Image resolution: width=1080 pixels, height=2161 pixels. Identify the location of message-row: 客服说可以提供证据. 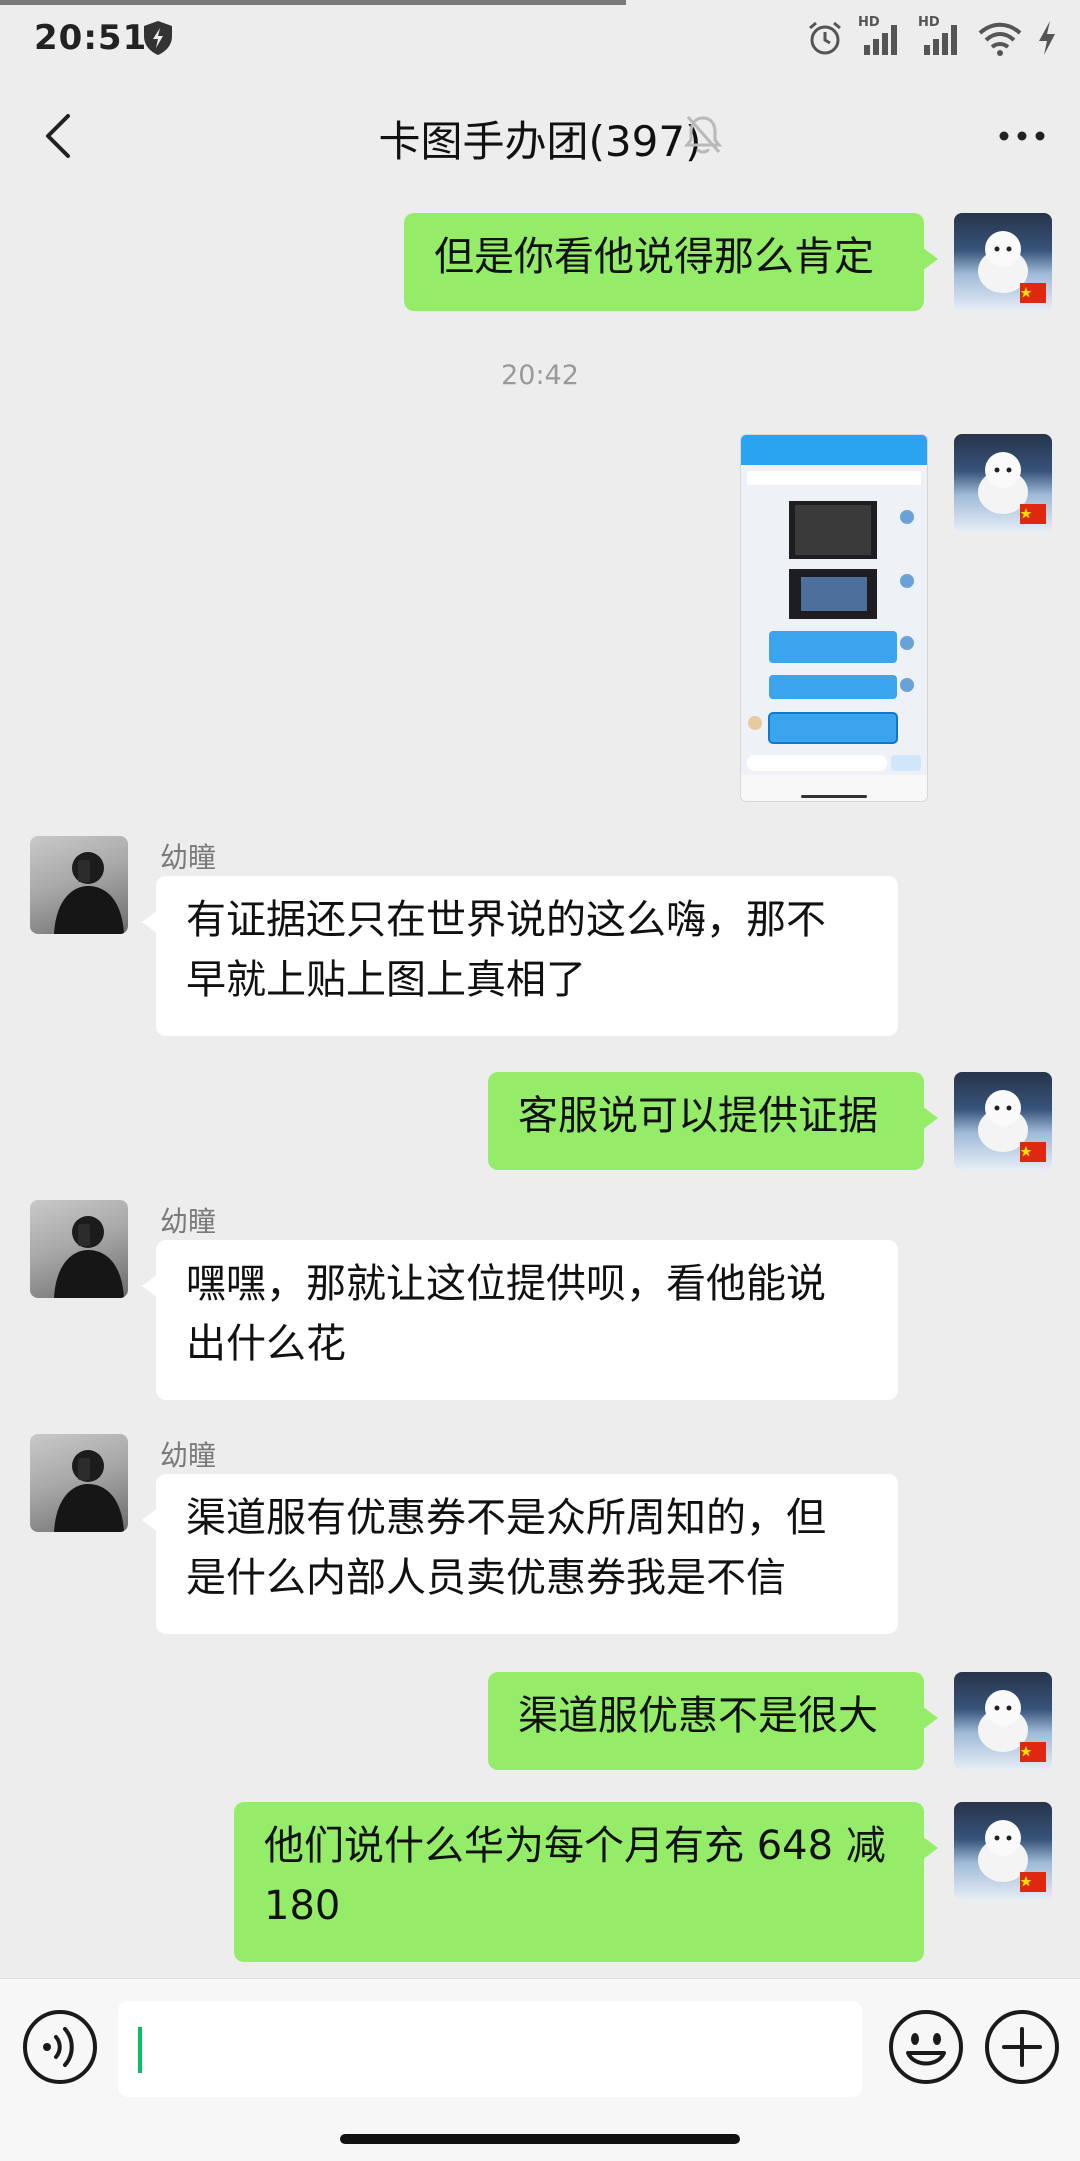
(540, 1127).